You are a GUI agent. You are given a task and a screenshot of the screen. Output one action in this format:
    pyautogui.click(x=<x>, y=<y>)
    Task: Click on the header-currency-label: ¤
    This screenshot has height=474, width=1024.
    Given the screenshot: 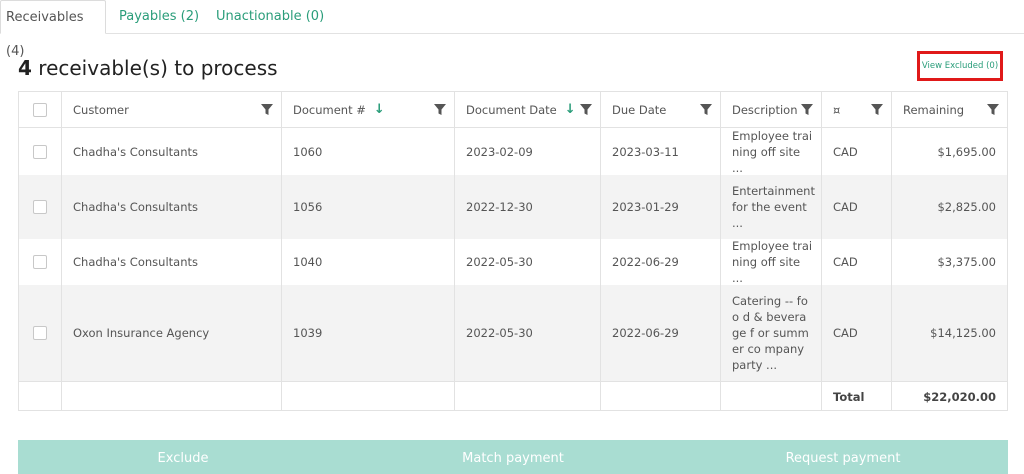 What is the action you would take?
    pyautogui.click(x=837, y=109)
    